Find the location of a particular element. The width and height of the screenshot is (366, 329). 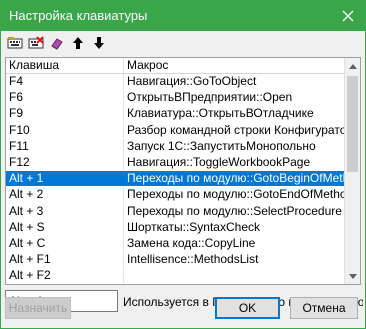

key-cell: F4 is located at coordinates (65, 81).